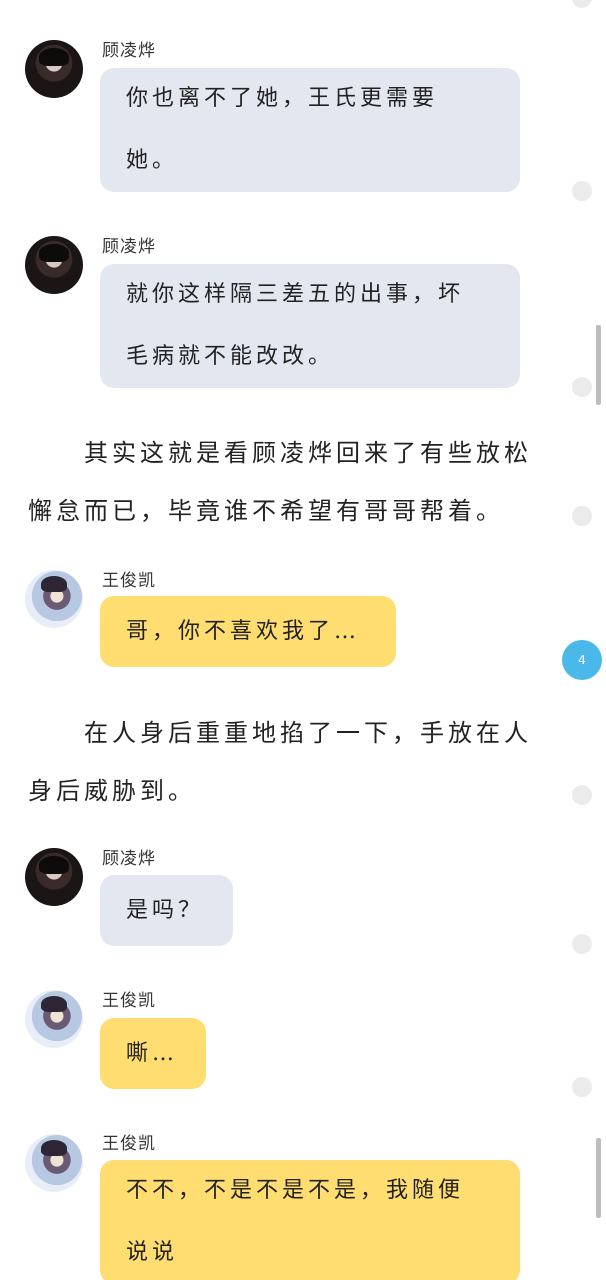 This screenshot has width=606, height=1280. Describe the element at coordinates (310, 130) in the screenshot. I see `message-bubble: 你也离不了她，王氏更需要 她。` at that location.